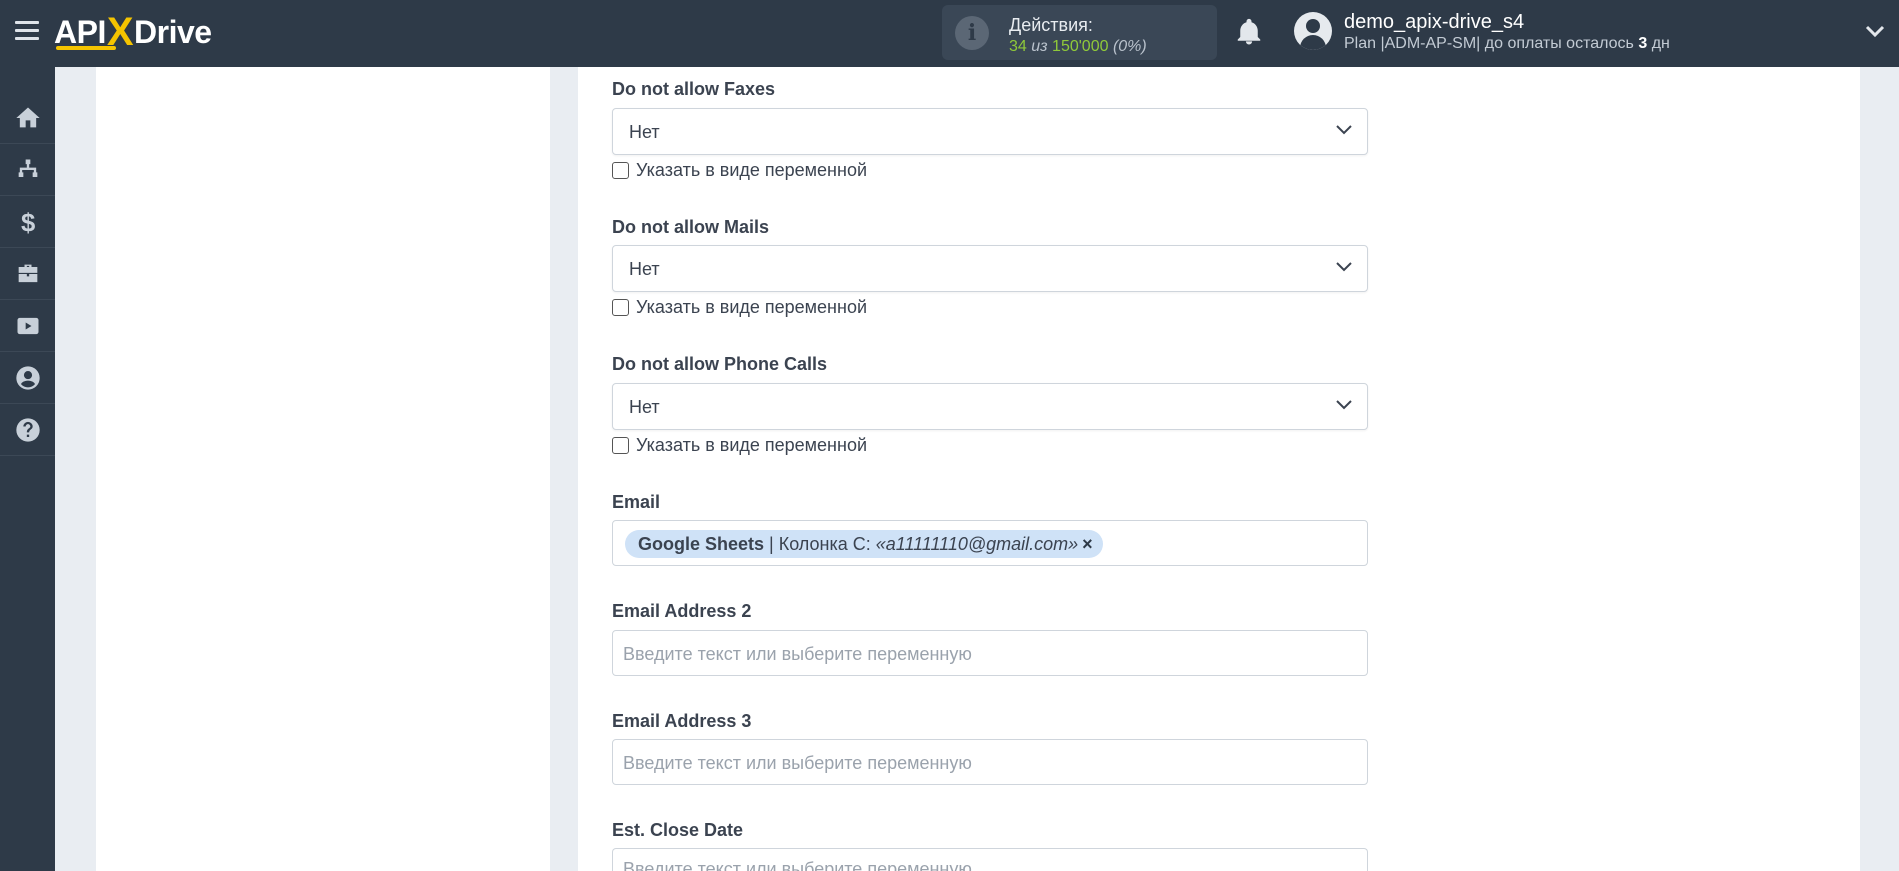 The width and height of the screenshot is (1899, 871). I want to click on sitemap-icon, so click(27, 168).